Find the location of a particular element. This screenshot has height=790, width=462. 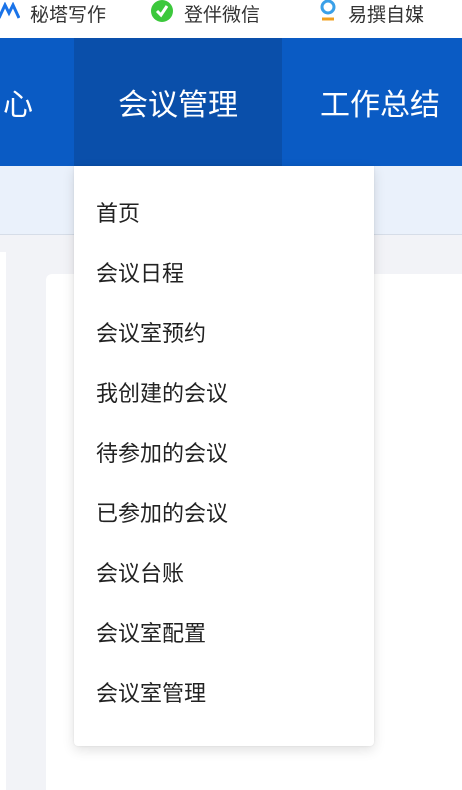

menu-item-room-configuration: 会议室配置 is located at coordinates (151, 635).